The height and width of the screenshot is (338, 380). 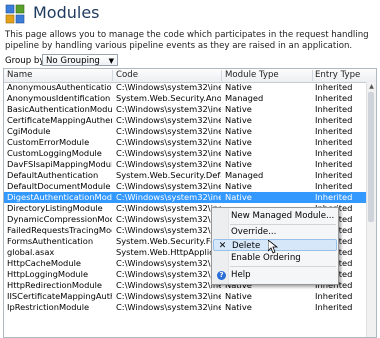 What do you see at coordinates (48, 142) in the screenshot?
I see `cell-name: CustomErrorModule` at bounding box center [48, 142].